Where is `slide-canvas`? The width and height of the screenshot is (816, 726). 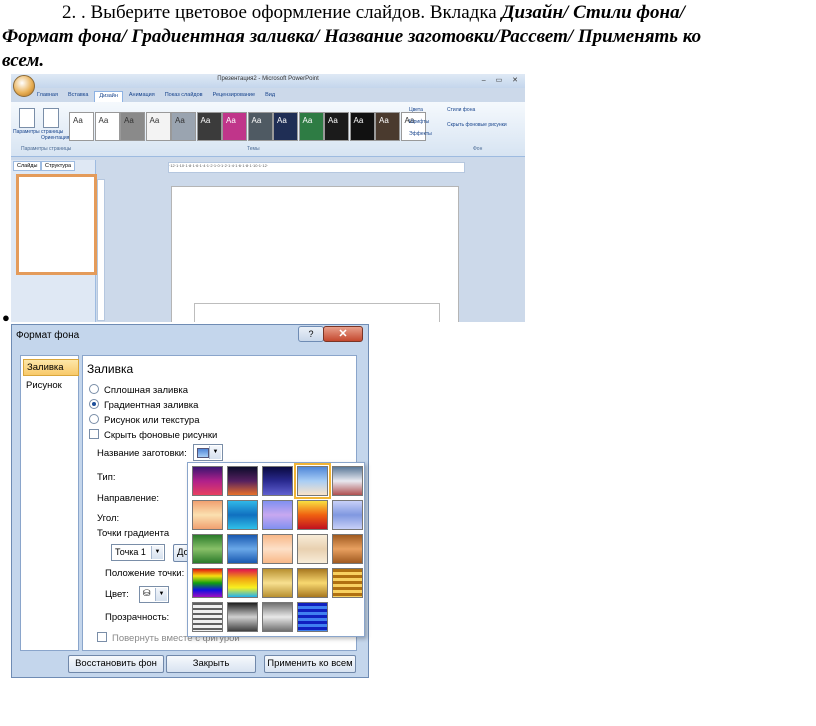 slide-canvas is located at coordinates (315, 254).